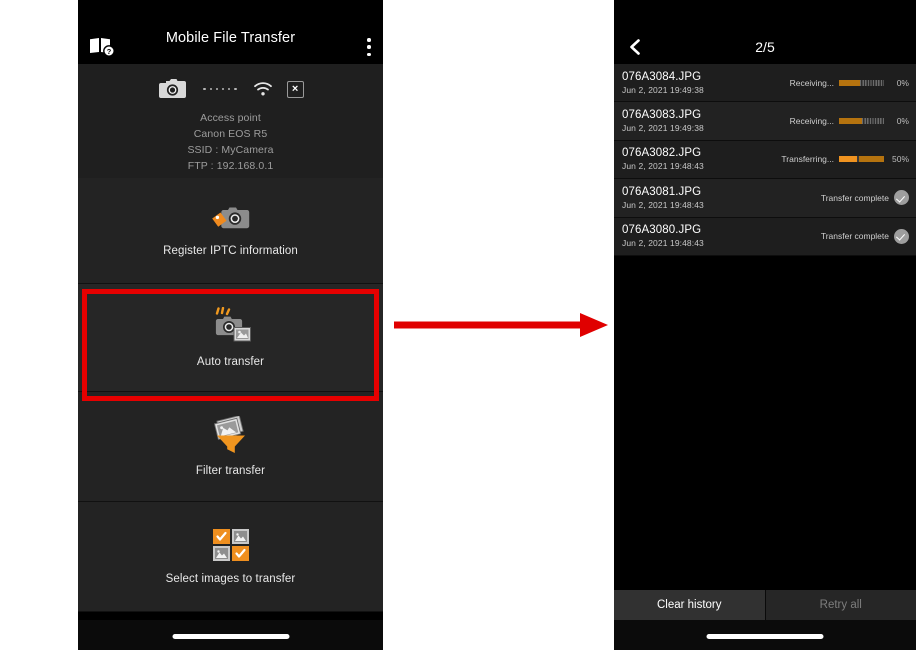  Describe the element at coordinates (230, 579) in the screenshot. I see `menu-item-label: Select images to transfer` at that location.